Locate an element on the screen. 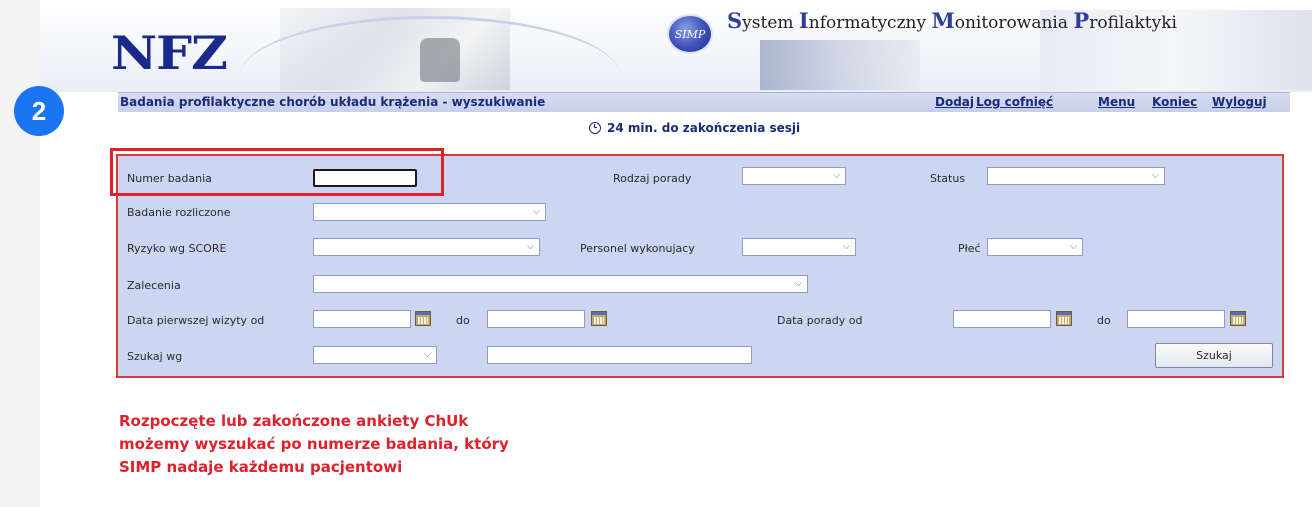 The image size is (1312, 507). label-data-wizyty-do: do is located at coordinates (463, 320).